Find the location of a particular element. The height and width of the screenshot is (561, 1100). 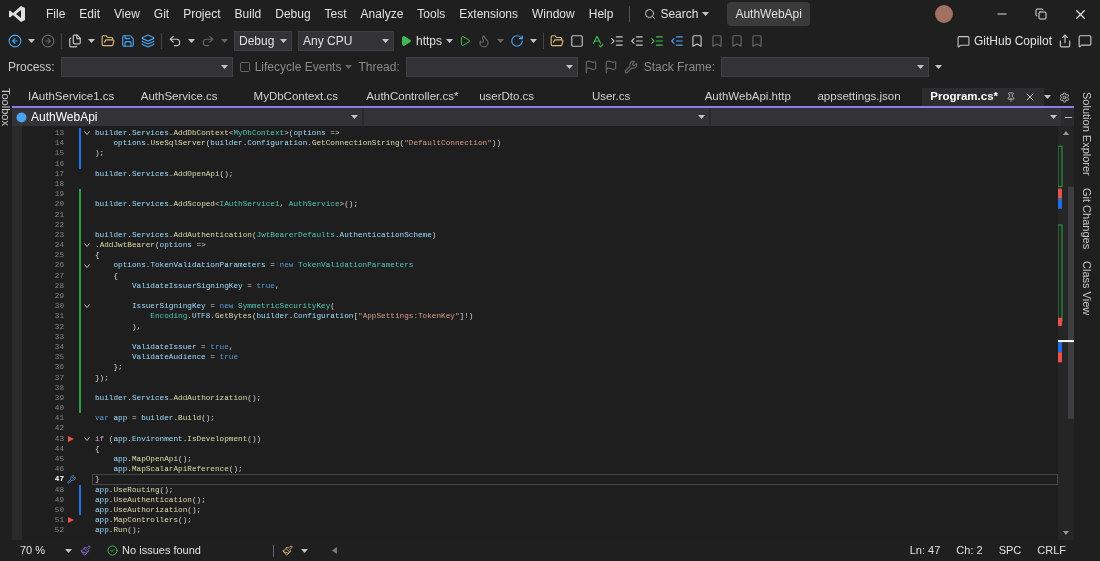

side-tab: Git Changes is located at coordinates (1087, 218).